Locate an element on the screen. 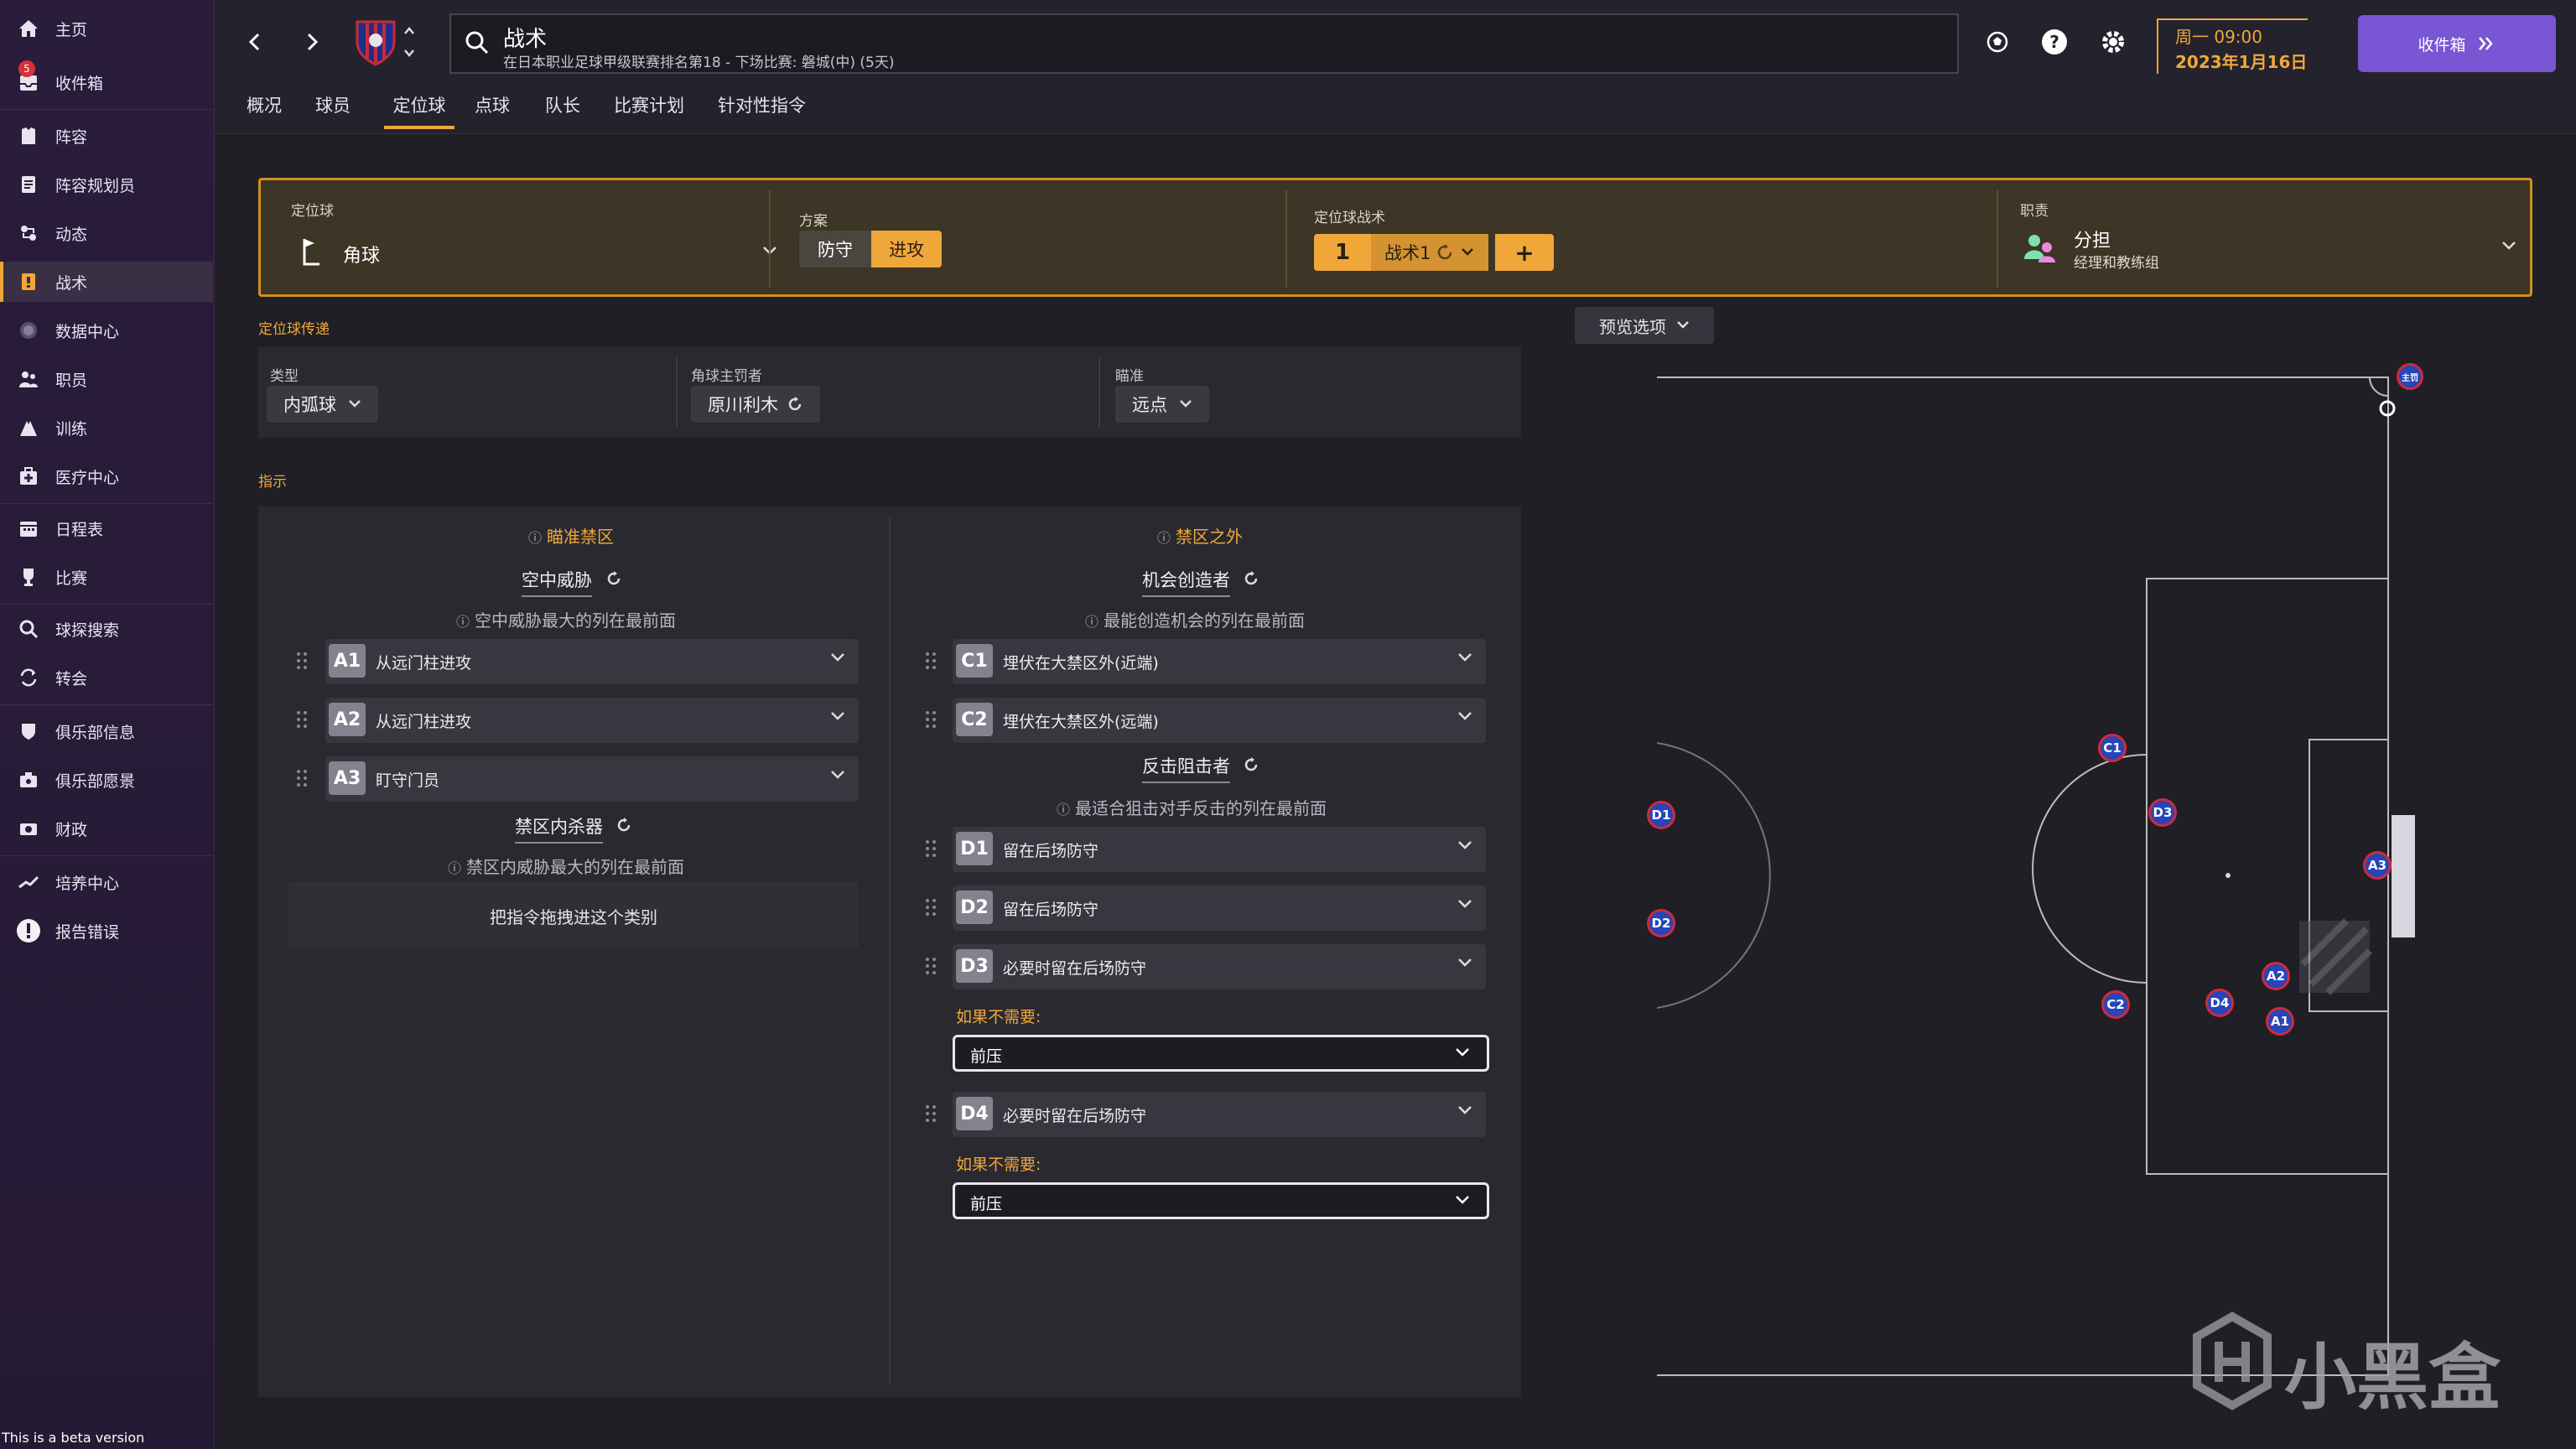 The height and width of the screenshot is (1449, 2576). settings-gear-icon is located at coordinates (2113, 42).